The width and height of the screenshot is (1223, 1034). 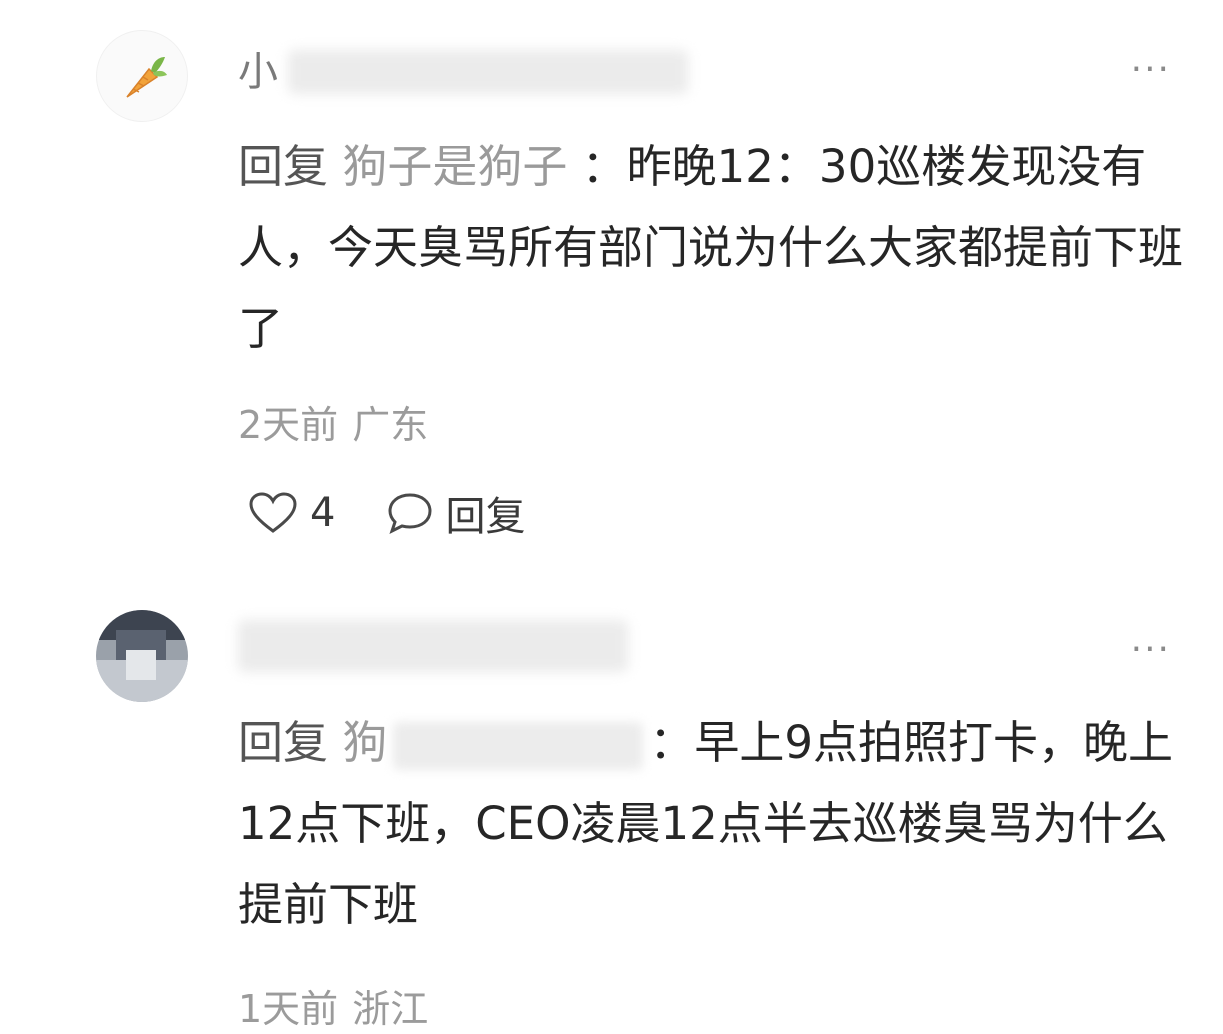 I want to click on heart-outline-icon, so click(x=273, y=512).